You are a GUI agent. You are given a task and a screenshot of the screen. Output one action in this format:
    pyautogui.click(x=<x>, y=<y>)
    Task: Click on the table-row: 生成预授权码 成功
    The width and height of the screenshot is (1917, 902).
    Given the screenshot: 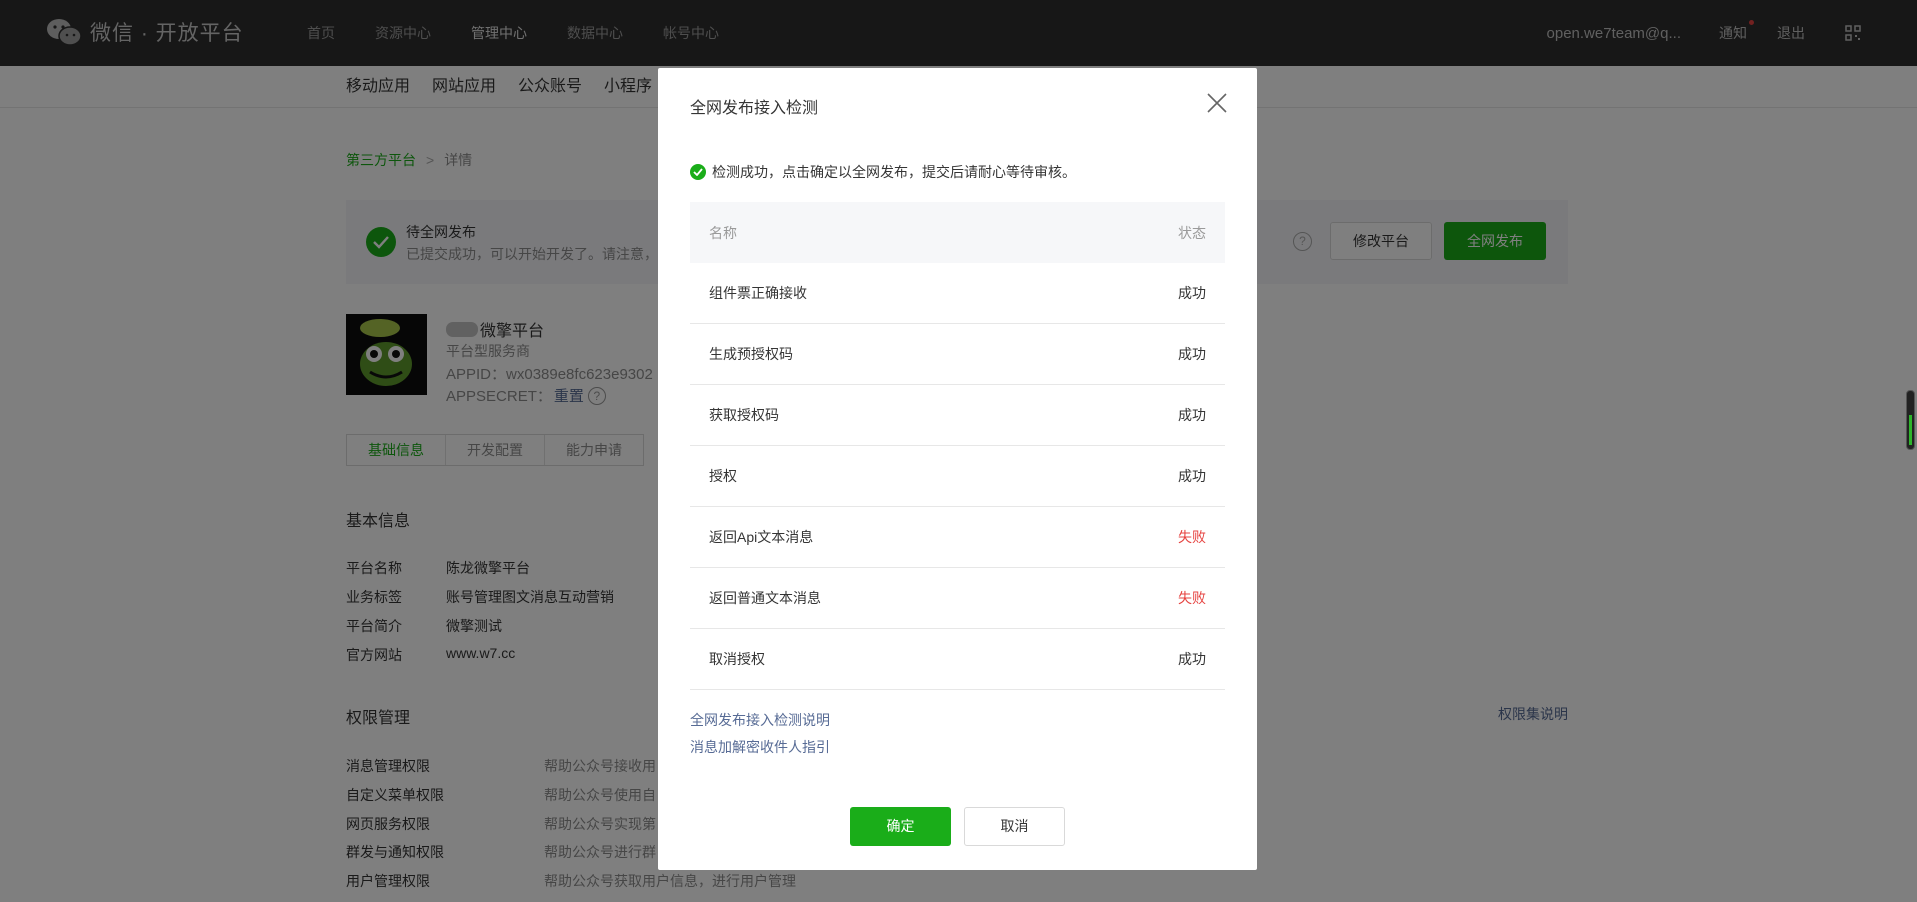 What is the action you would take?
    pyautogui.click(x=957, y=354)
    